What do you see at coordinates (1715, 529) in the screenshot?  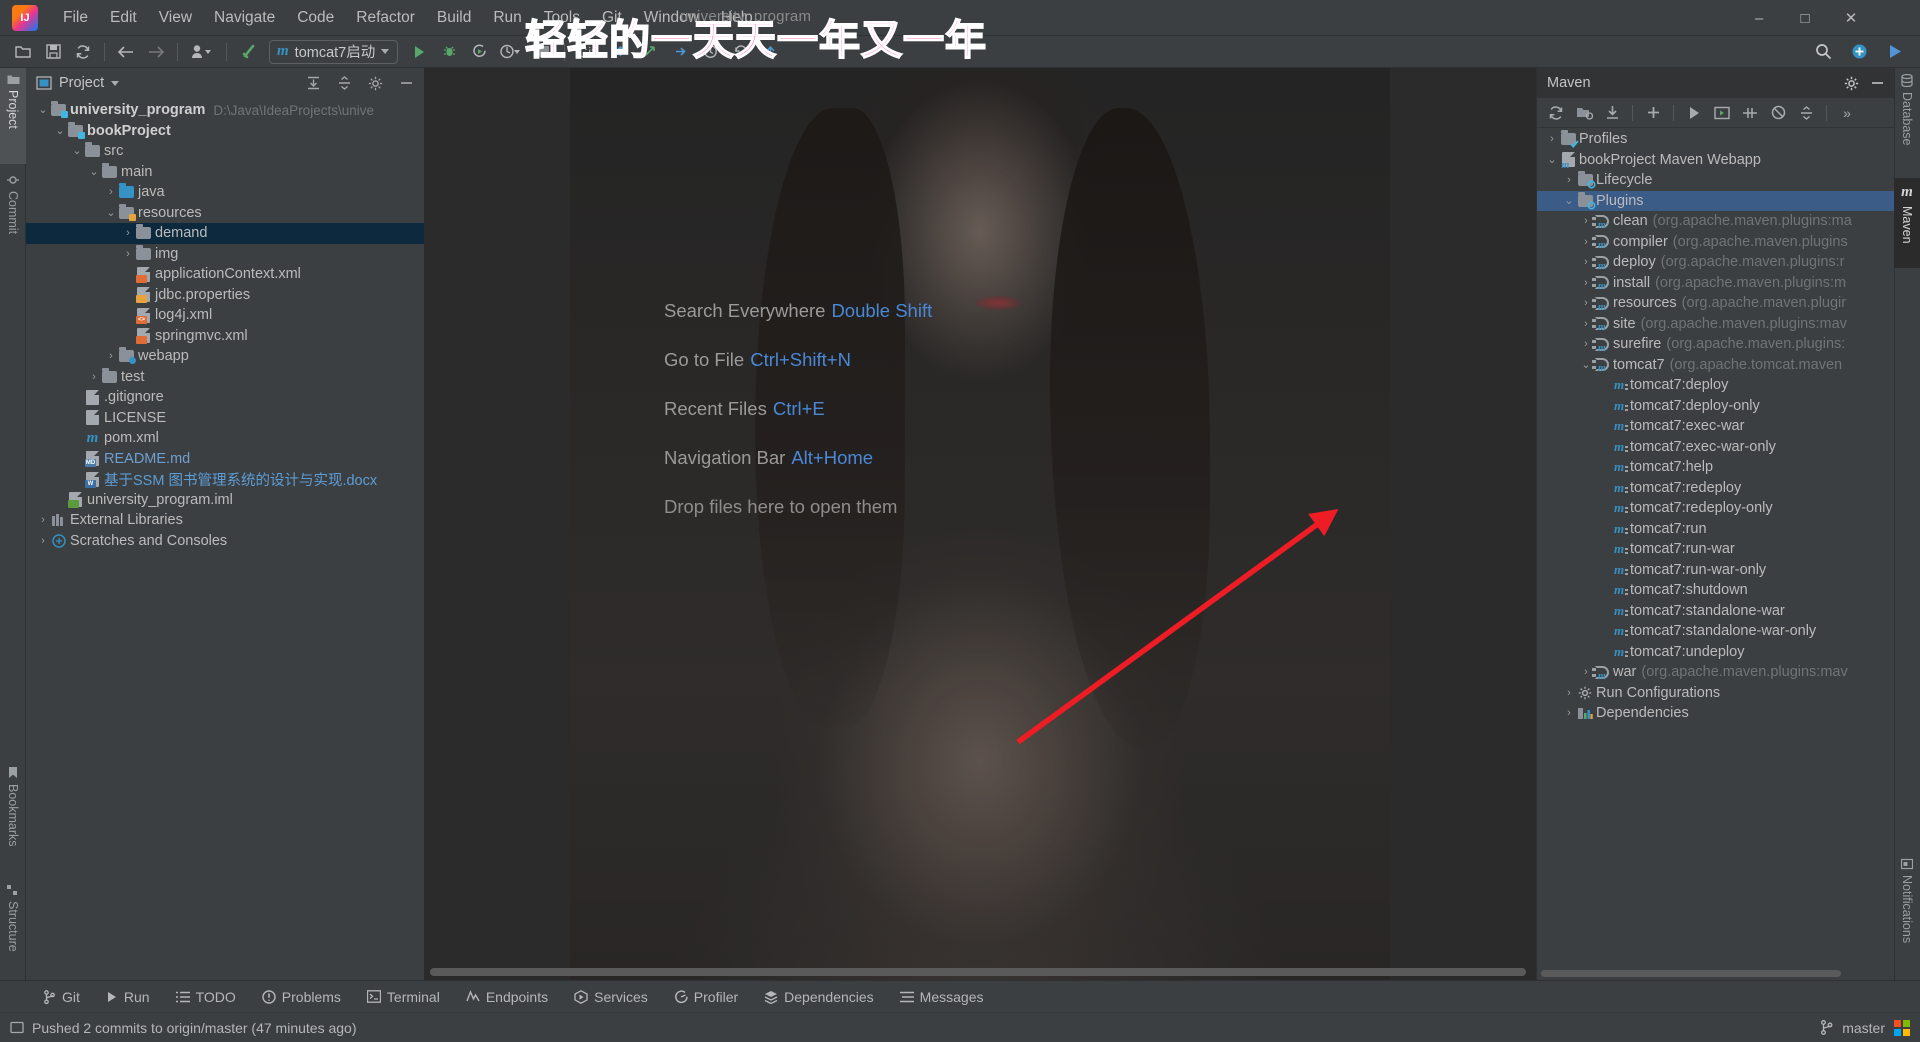 I see `maven-goal-tomcat7-run: m tomcat7:run` at bounding box center [1715, 529].